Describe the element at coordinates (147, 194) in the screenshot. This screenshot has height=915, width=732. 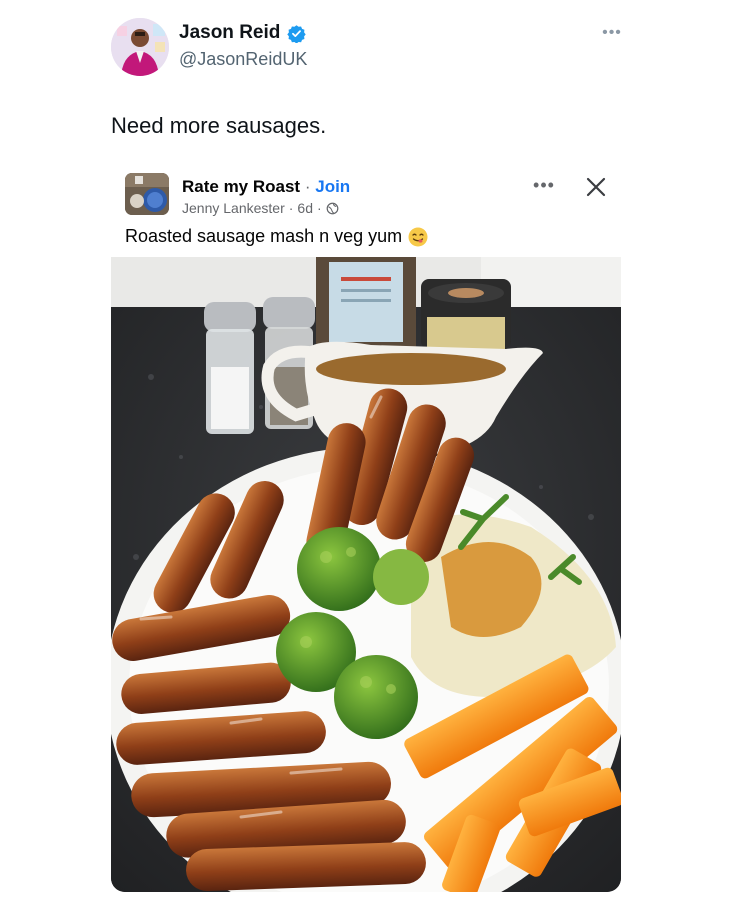
I see `group-avatar` at that location.